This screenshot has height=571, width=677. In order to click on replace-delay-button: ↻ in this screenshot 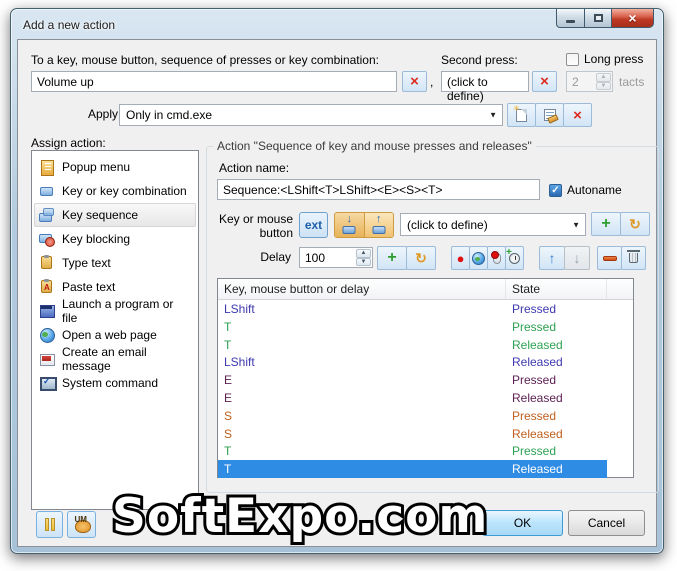, I will do `click(421, 258)`.